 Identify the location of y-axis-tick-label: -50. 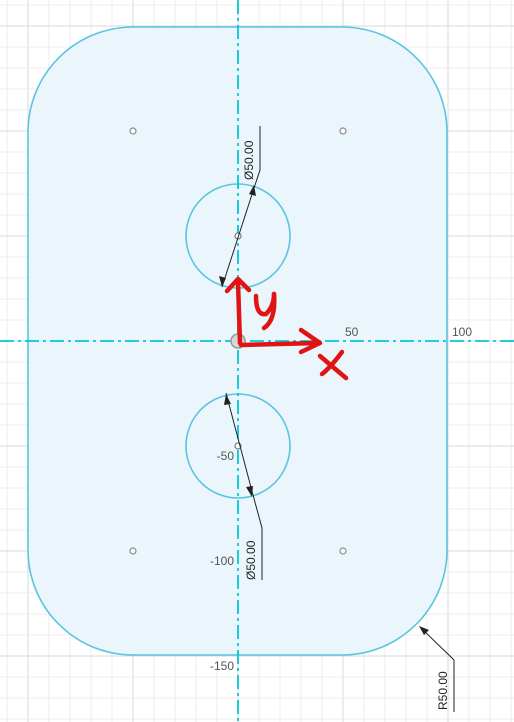
(226, 456).